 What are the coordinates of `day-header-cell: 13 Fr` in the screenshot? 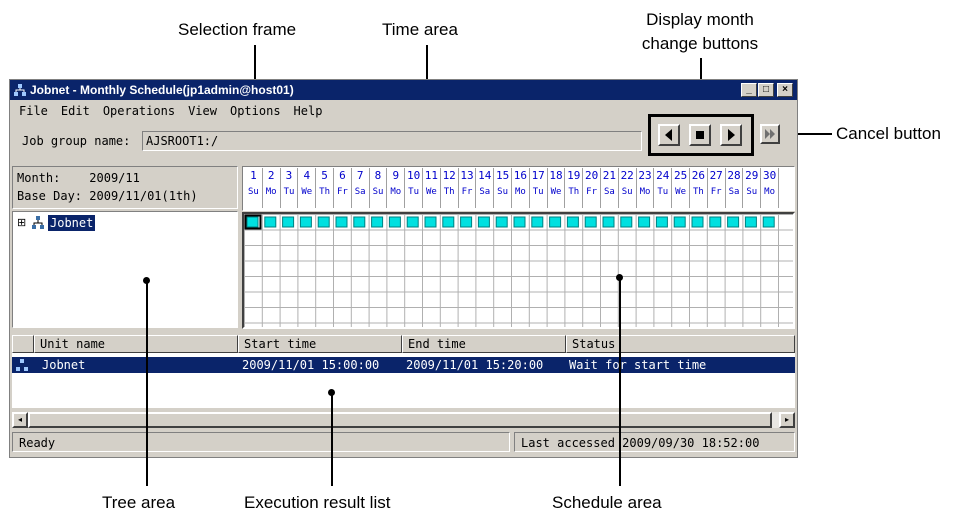 It's located at (468, 188).